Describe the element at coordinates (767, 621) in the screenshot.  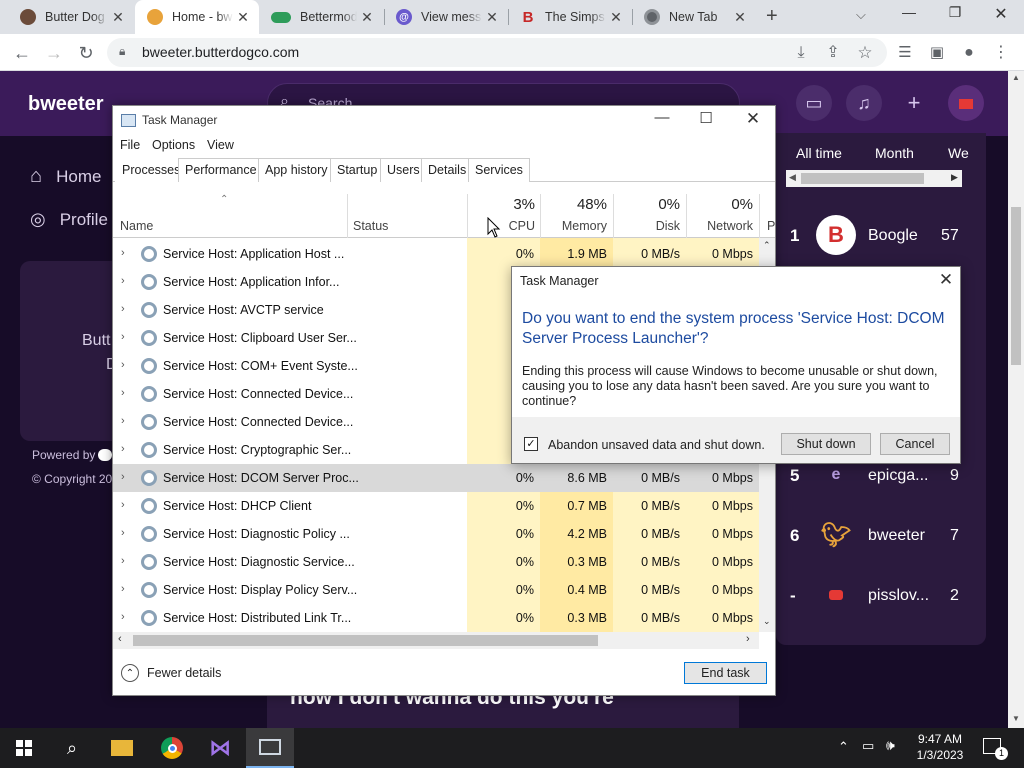
I see `scroll-down-icon: ⌄` at that location.